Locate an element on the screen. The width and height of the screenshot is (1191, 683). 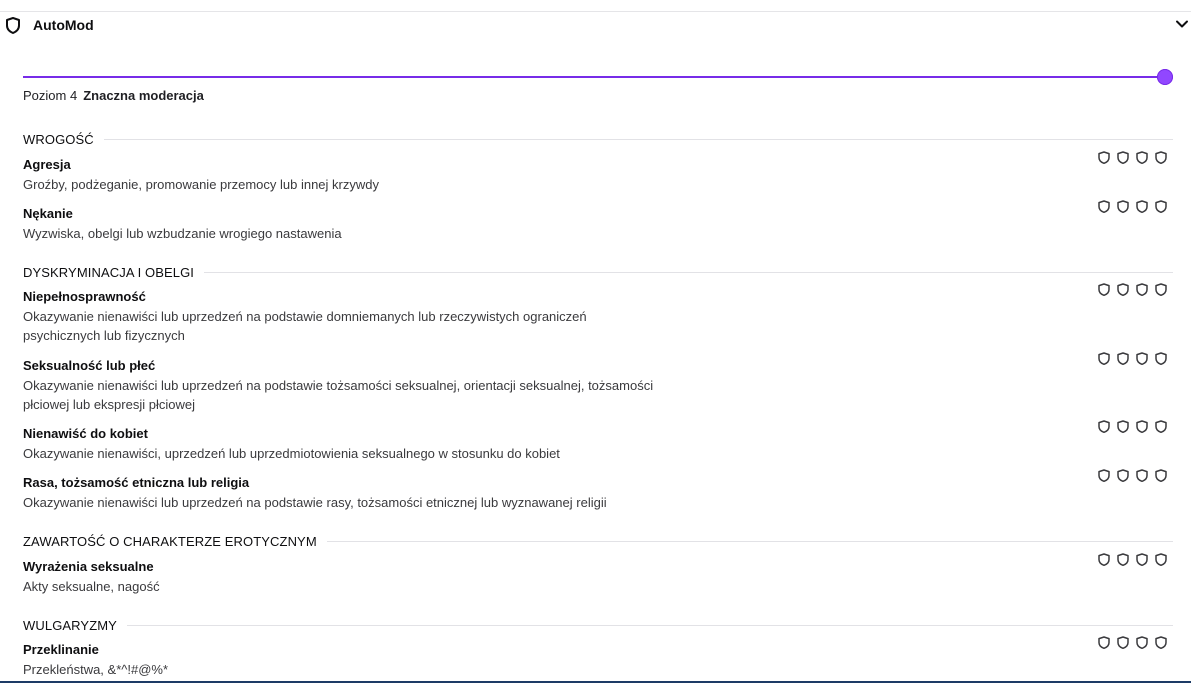
category-description: Akty seksualne, nagość is located at coordinates (91, 586).